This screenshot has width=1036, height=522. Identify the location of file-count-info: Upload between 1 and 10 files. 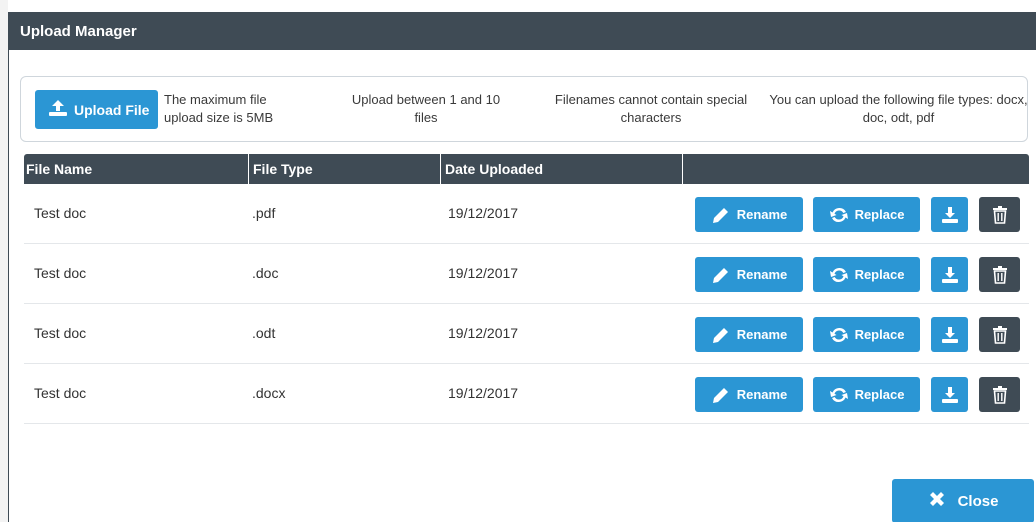
(426, 108).